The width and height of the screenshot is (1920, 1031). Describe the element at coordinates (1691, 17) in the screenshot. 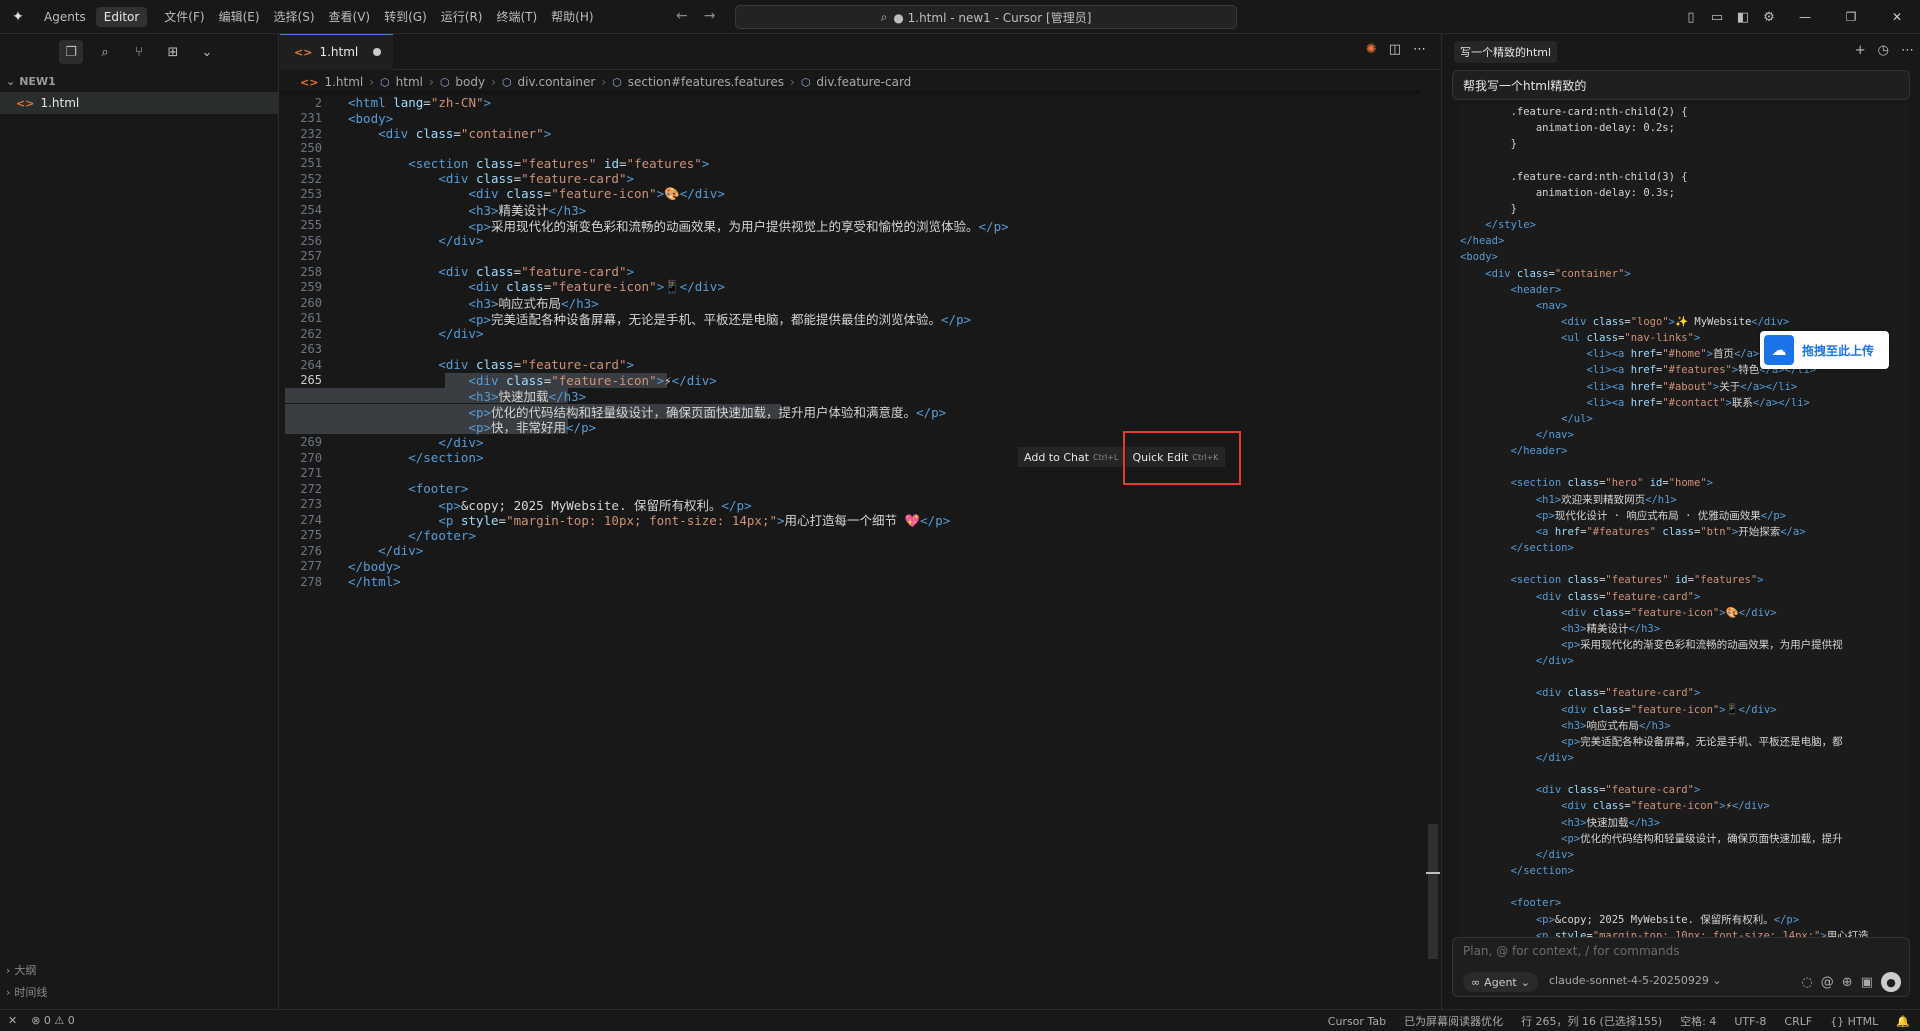

I see `toggle-sidebar-icon: ▯` at that location.